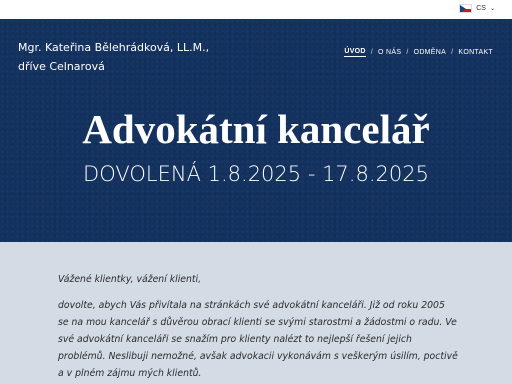 The image size is (512, 384). I want to click on nav-item-o-nas: O NÁS, so click(389, 52).